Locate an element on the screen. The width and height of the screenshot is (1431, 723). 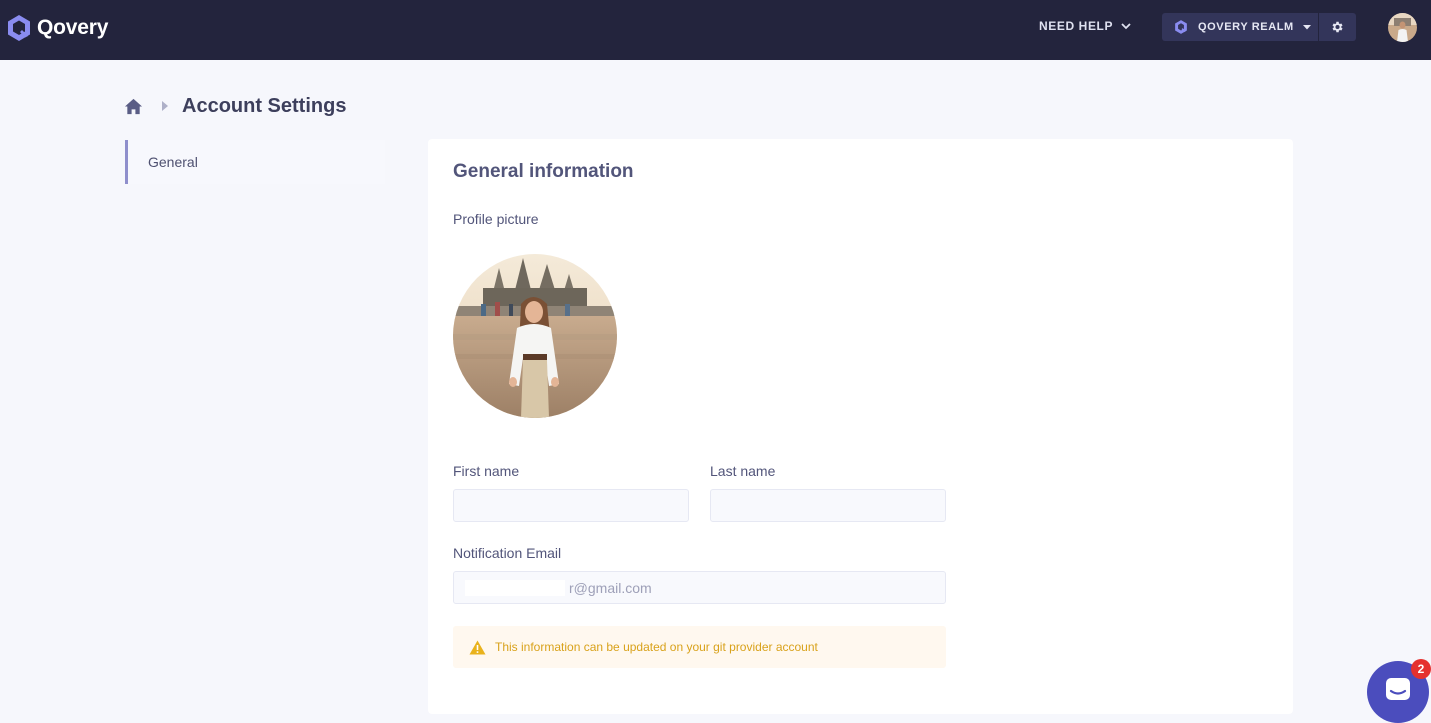
notification-email-value: r@gmail.com is located at coordinates (610, 587).